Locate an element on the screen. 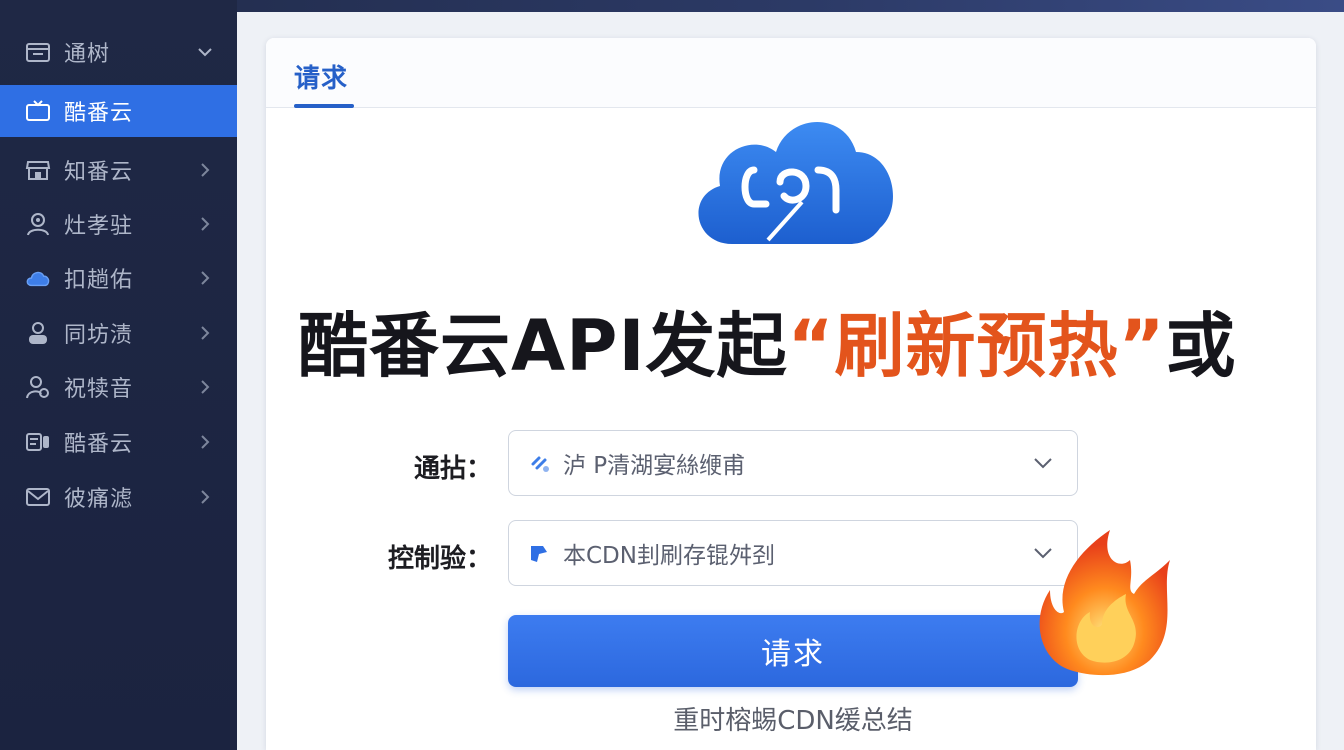 The image size is (1344, 750). sidebar-item-label: 知番云 is located at coordinates (99, 172).